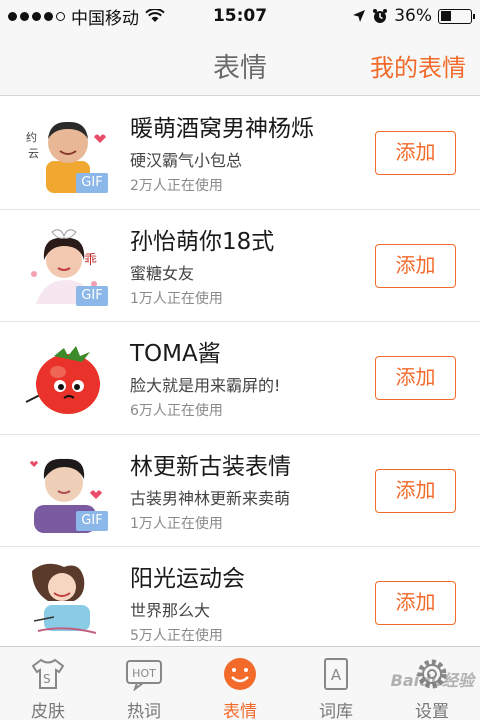 The width and height of the screenshot is (480, 720). I want to click on tab-dictionary: A 词库, so click(336, 683).